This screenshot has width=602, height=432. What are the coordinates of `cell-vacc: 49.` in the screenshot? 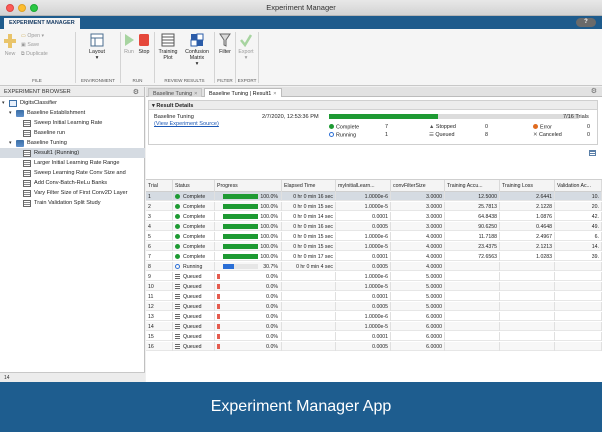 It's located at (578, 226).